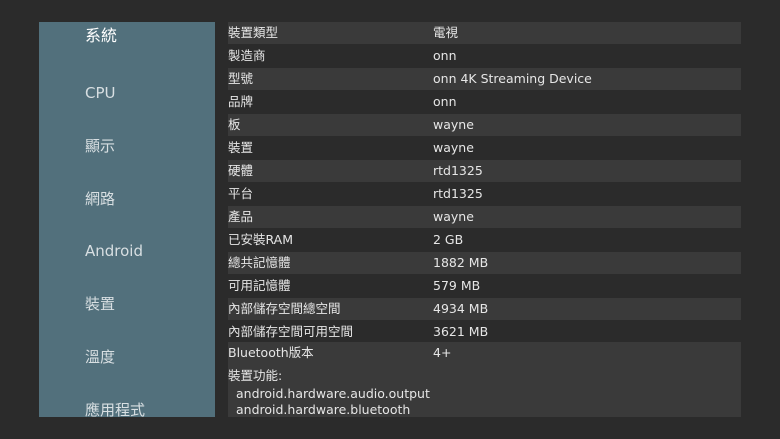 The image size is (780, 439). What do you see at coordinates (291, 331) in the screenshot?
I see `info-label: 內部儲存空間可用空間` at bounding box center [291, 331].